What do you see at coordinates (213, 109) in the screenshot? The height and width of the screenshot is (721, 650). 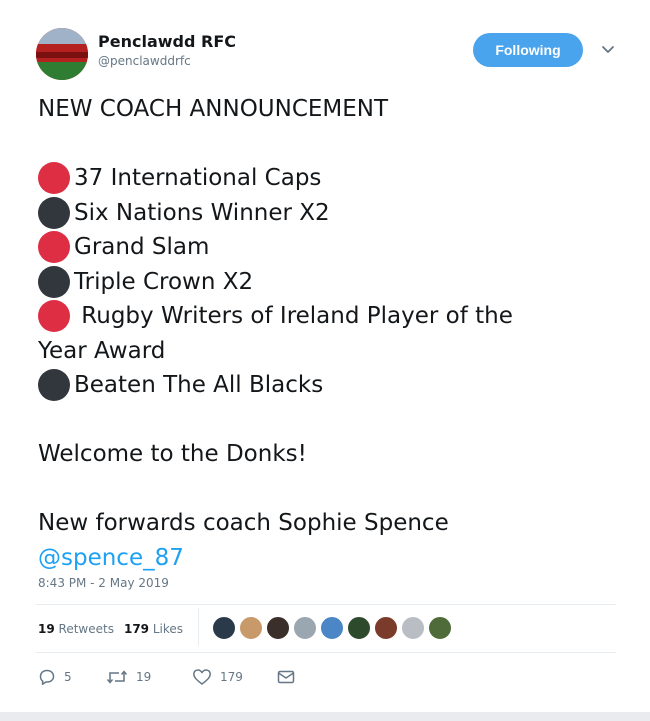 I see `tweet-title: NEW COACH ANNOUNCEMENT` at bounding box center [213, 109].